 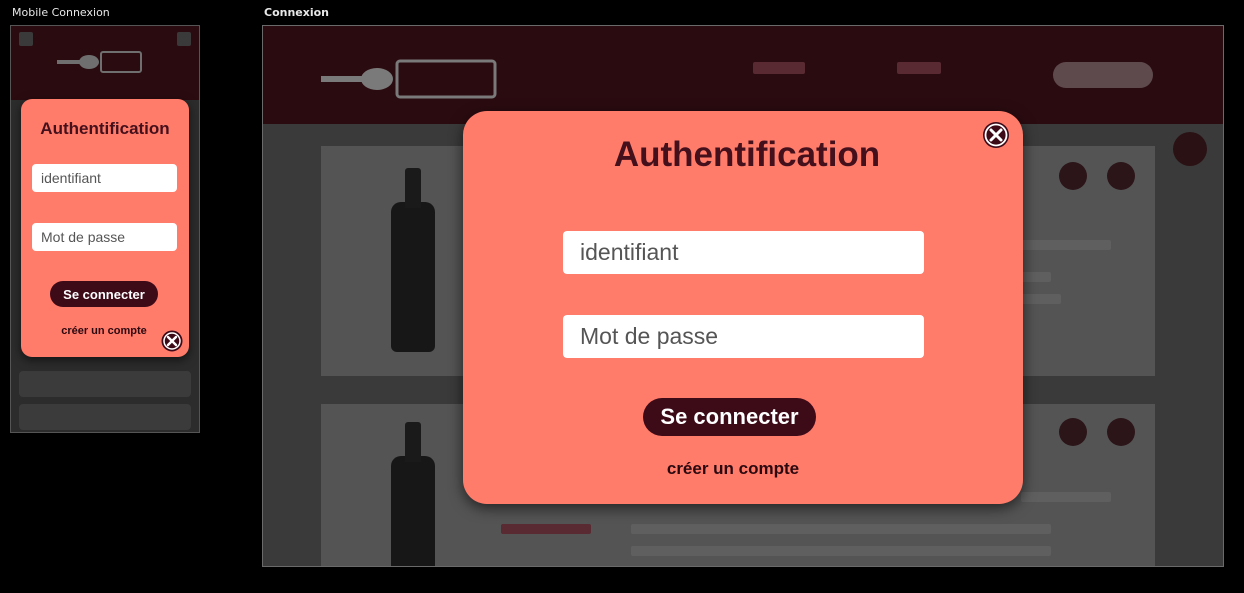 What do you see at coordinates (1103, 75) in the screenshot?
I see `header-button` at bounding box center [1103, 75].